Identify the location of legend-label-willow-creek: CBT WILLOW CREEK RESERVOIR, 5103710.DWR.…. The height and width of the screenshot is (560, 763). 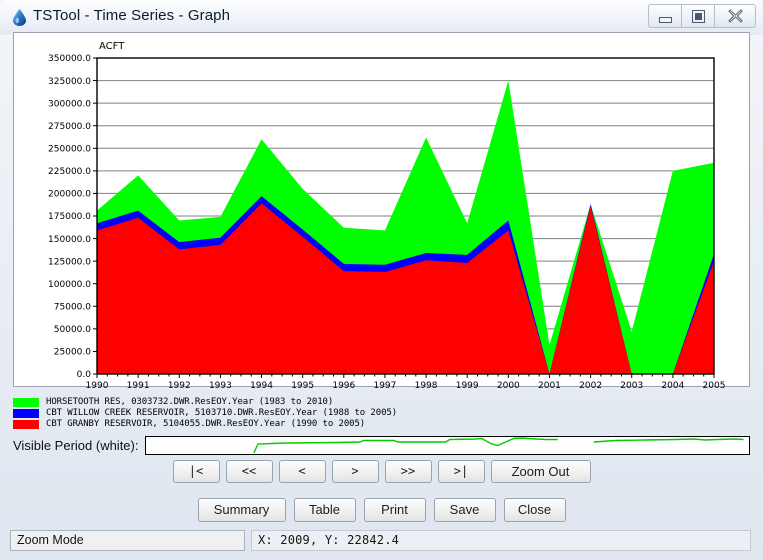
(222, 413).